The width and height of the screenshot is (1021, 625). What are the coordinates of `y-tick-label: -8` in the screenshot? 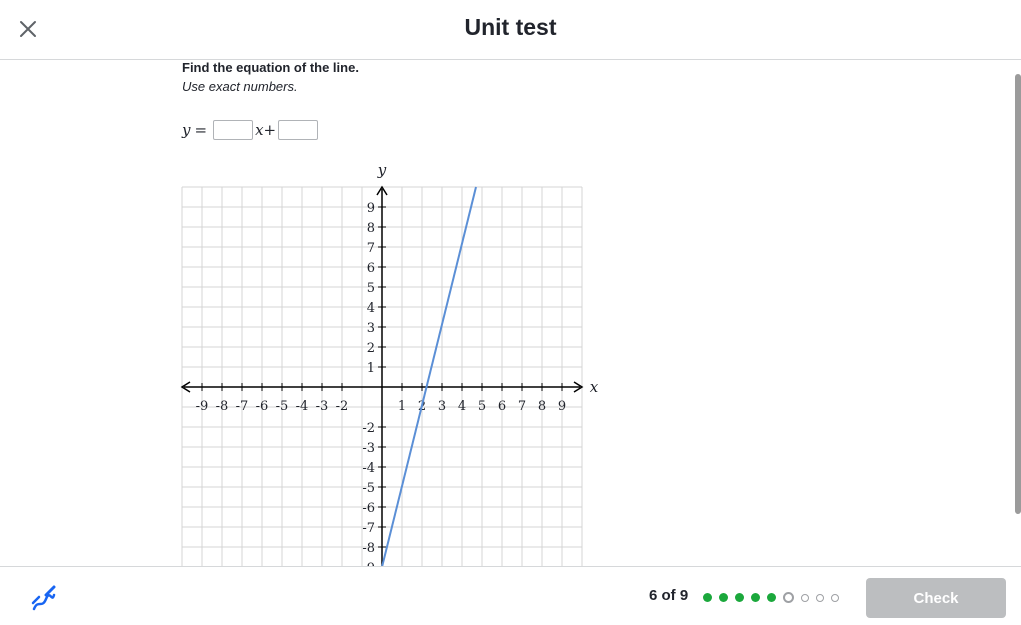 It's located at (368, 548).